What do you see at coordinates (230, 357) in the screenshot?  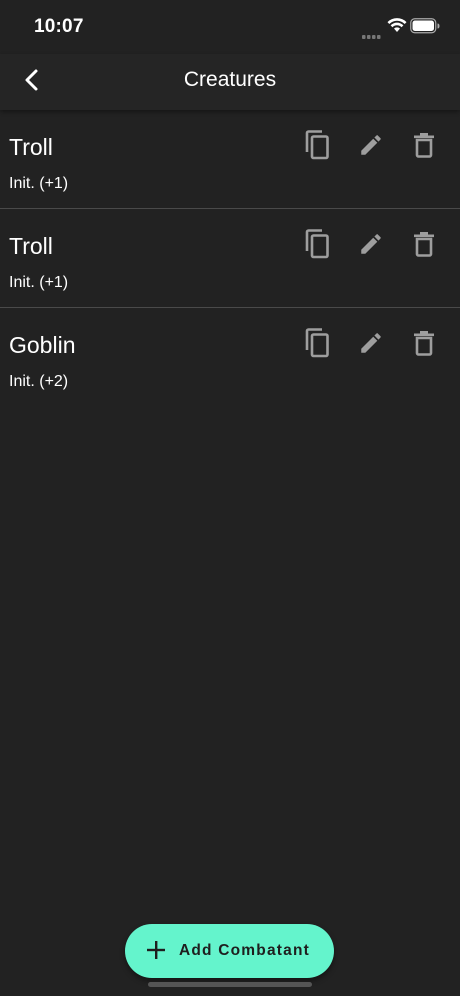 I see `creature-row: Goblin Init. (+2)` at bounding box center [230, 357].